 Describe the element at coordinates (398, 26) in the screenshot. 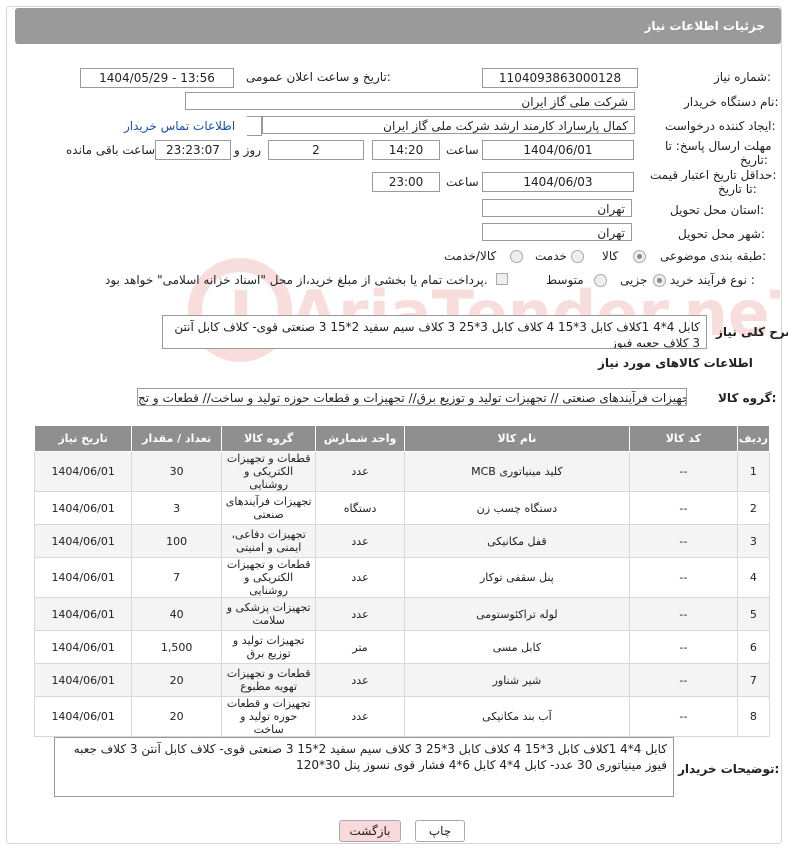

I see `page-header: جزئیات اطلاعات نیاز` at that location.